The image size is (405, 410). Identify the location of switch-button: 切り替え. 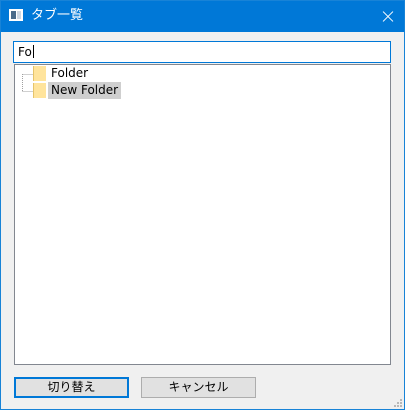
(71, 387).